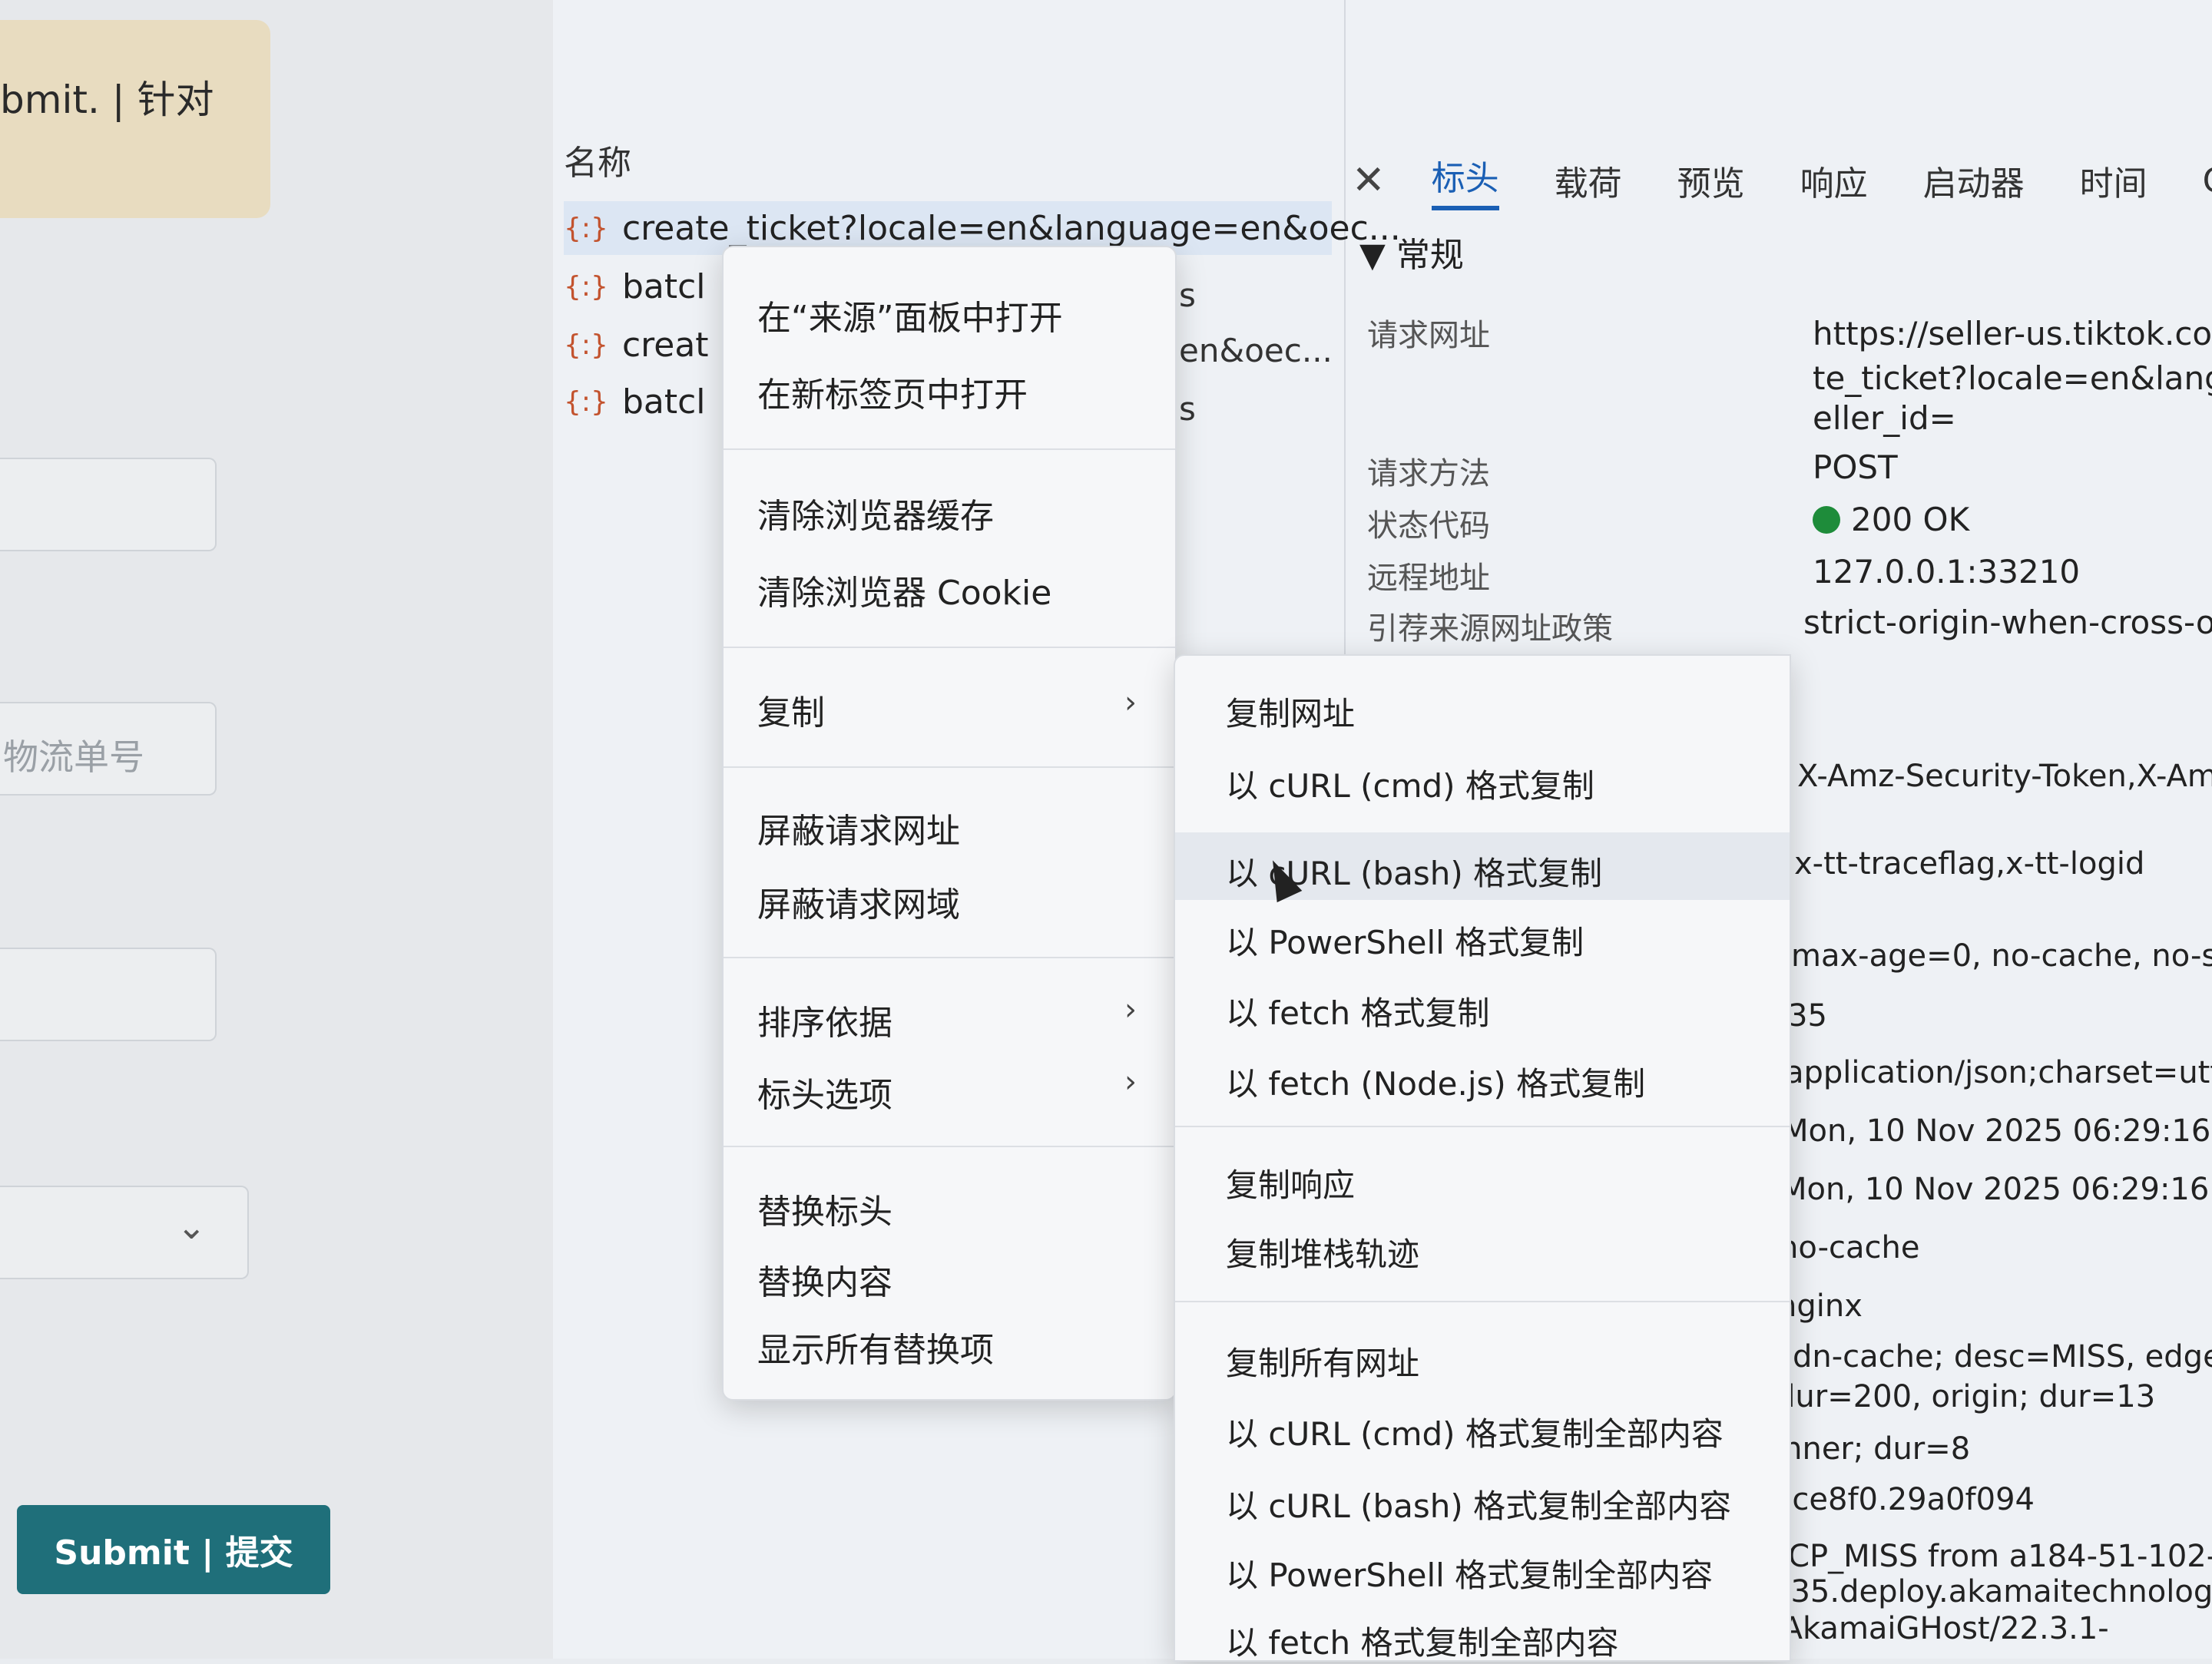 The image size is (2212, 1664). Describe the element at coordinates (1428, 335) in the screenshot. I see `request-url-key: 请求网址` at that location.